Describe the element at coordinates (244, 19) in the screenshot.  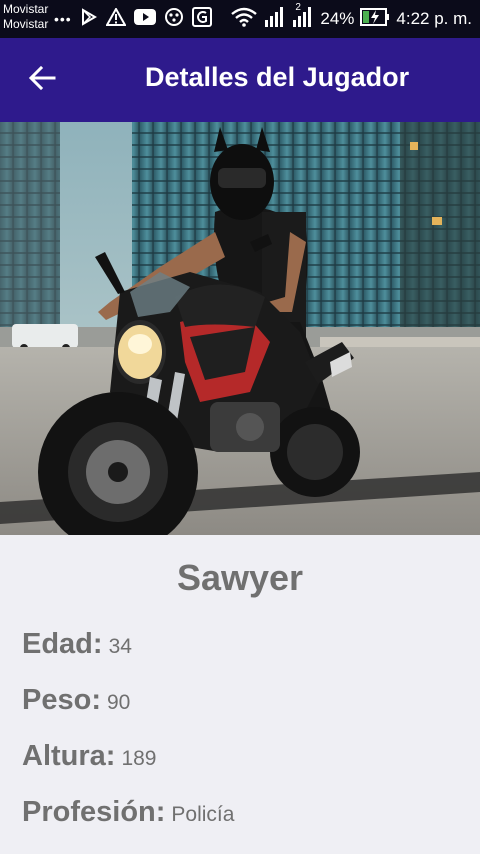
I see `wifi-icon` at that location.